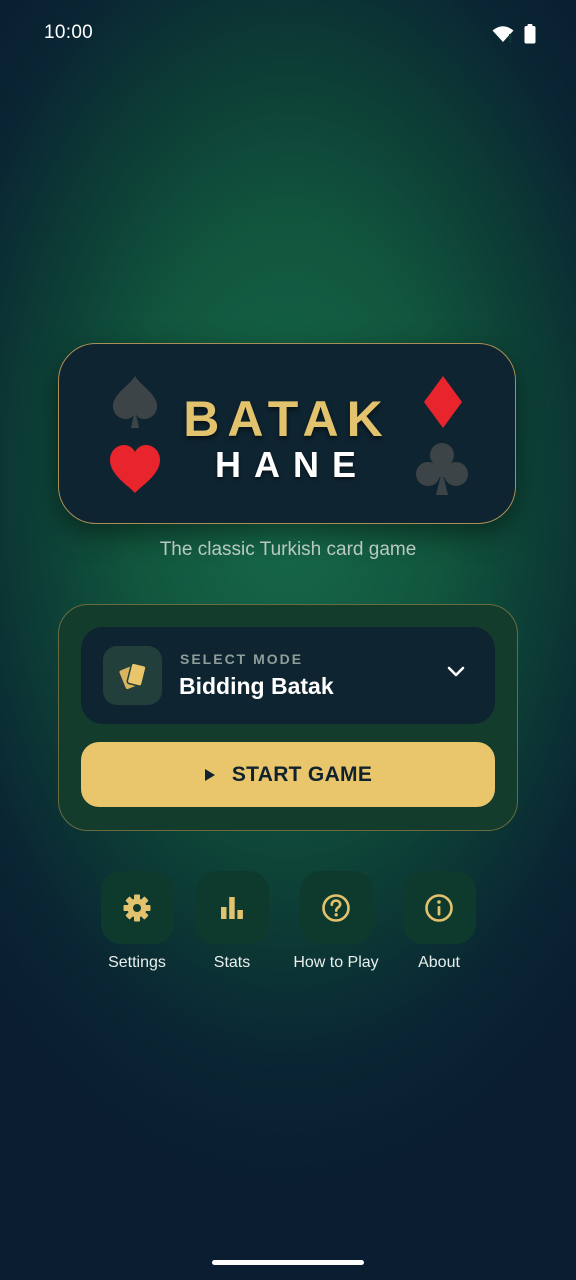 The width and height of the screenshot is (576, 1280). I want to click on stats-menu-item: Stats, so click(232, 921).